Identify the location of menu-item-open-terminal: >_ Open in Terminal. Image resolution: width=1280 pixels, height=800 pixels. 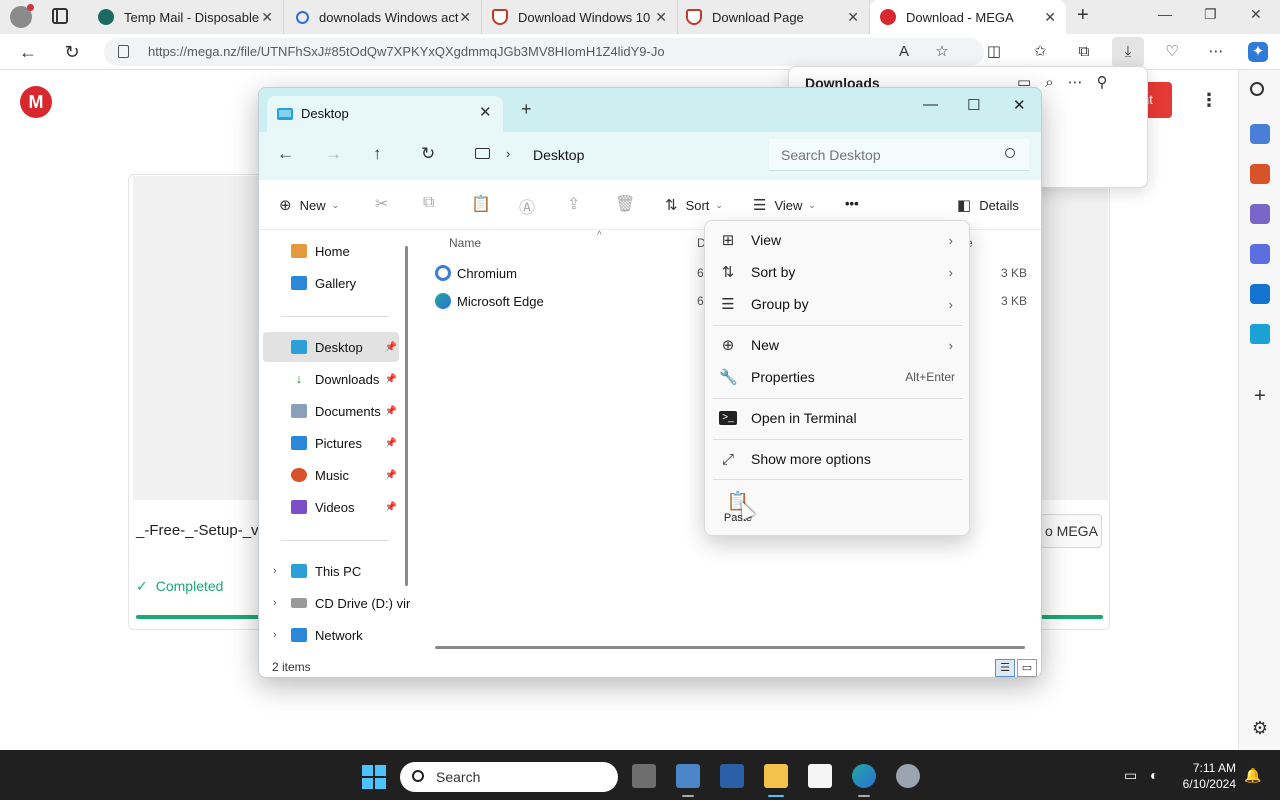
(837, 418).